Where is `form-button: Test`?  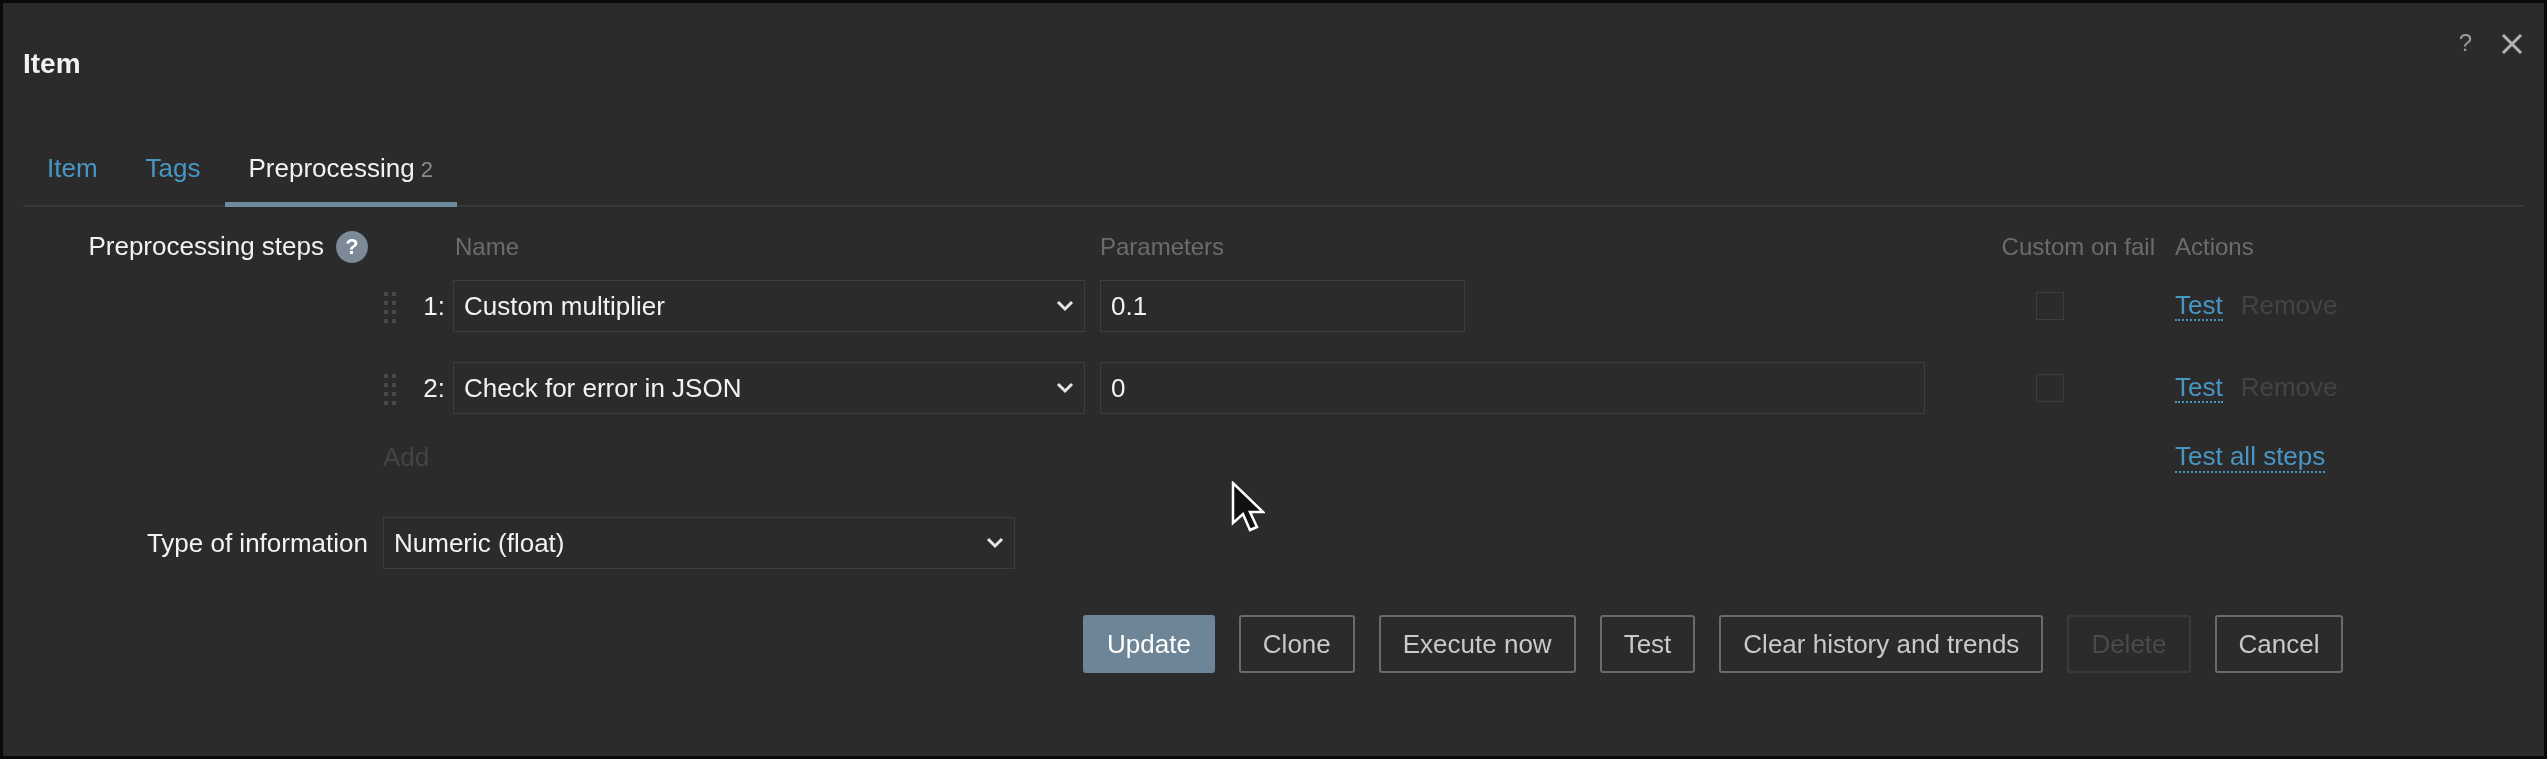
form-button: Test is located at coordinates (1647, 644).